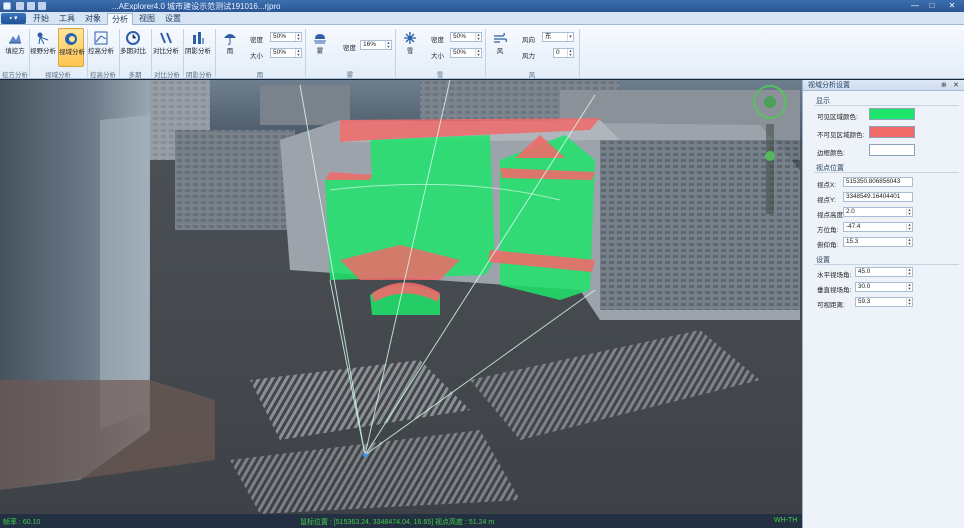 The image size is (964, 528). What do you see at coordinates (852, 241) in the screenshot?
I see `pitch-value: 15.3` at bounding box center [852, 241].